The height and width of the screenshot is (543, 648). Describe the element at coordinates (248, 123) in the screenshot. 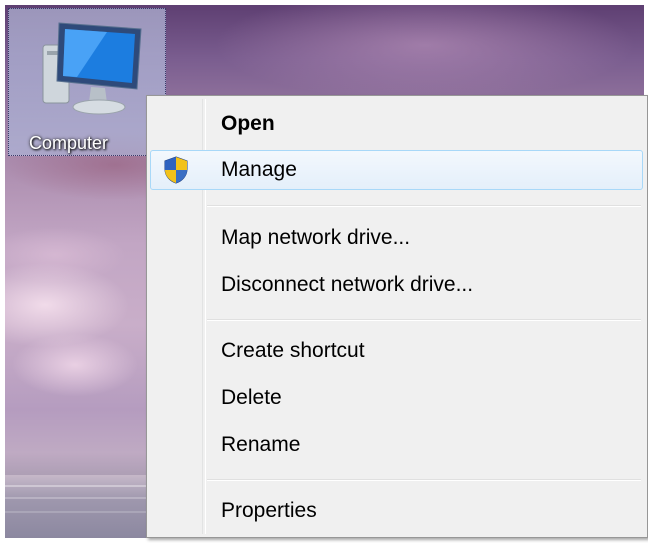

I see `menu-item-label: Open` at that location.